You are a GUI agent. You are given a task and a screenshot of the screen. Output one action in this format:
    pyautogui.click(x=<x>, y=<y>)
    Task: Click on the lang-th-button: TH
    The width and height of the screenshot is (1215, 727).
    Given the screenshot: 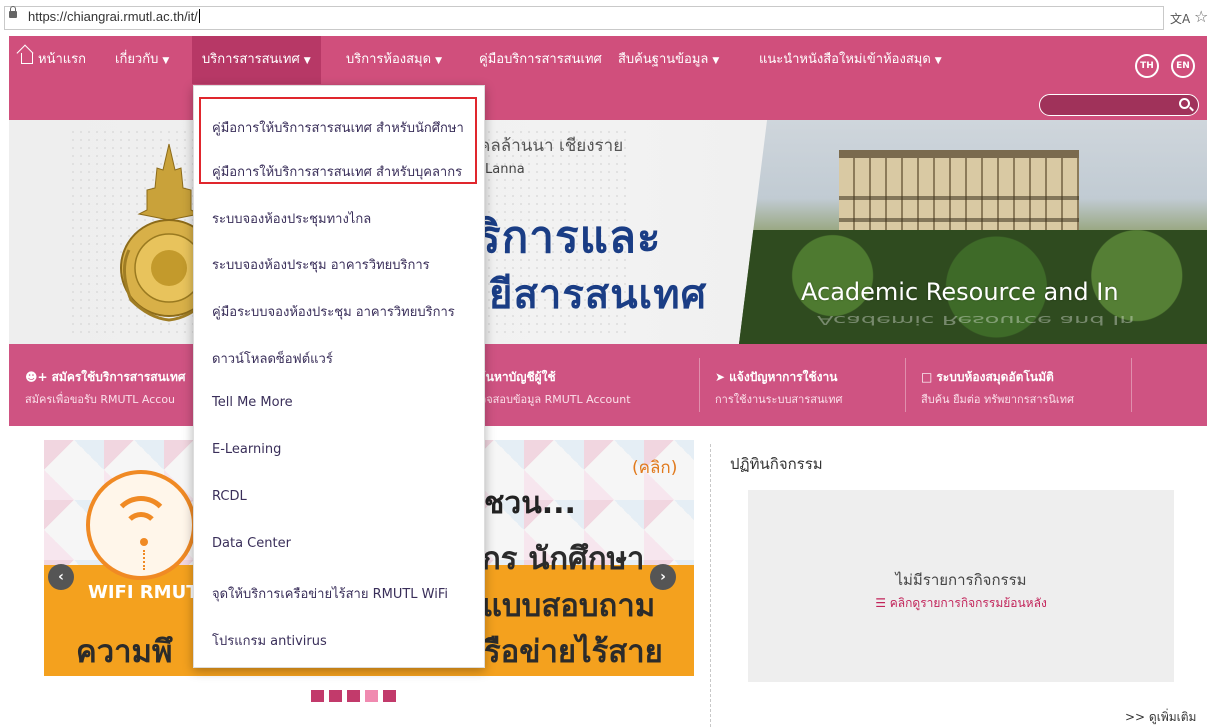 What is the action you would take?
    pyautogui.click(x=1147, y=66)
    